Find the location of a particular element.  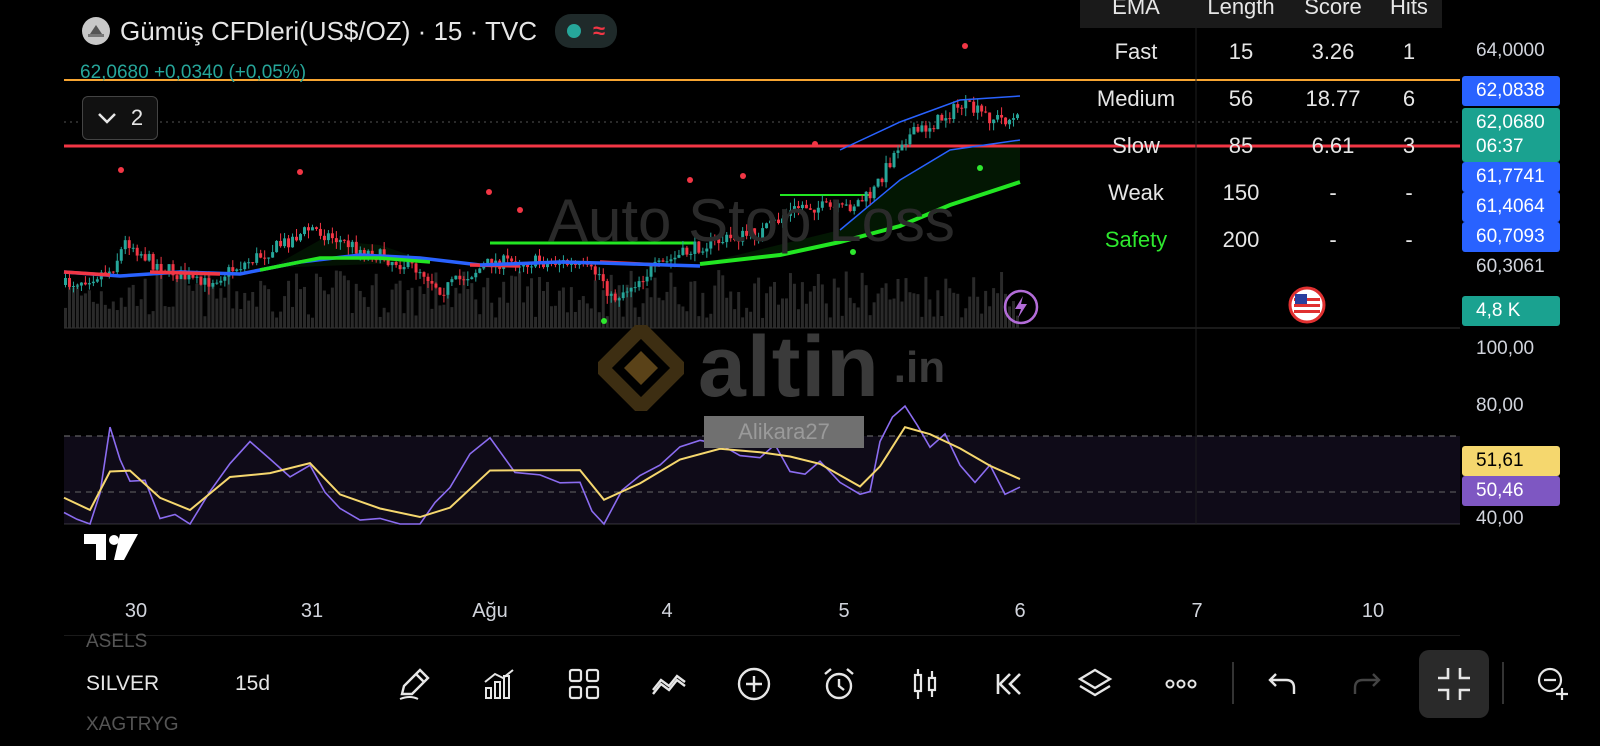

ema-row-safety: Safety 200 - - is located at coordinates (1261, 239).